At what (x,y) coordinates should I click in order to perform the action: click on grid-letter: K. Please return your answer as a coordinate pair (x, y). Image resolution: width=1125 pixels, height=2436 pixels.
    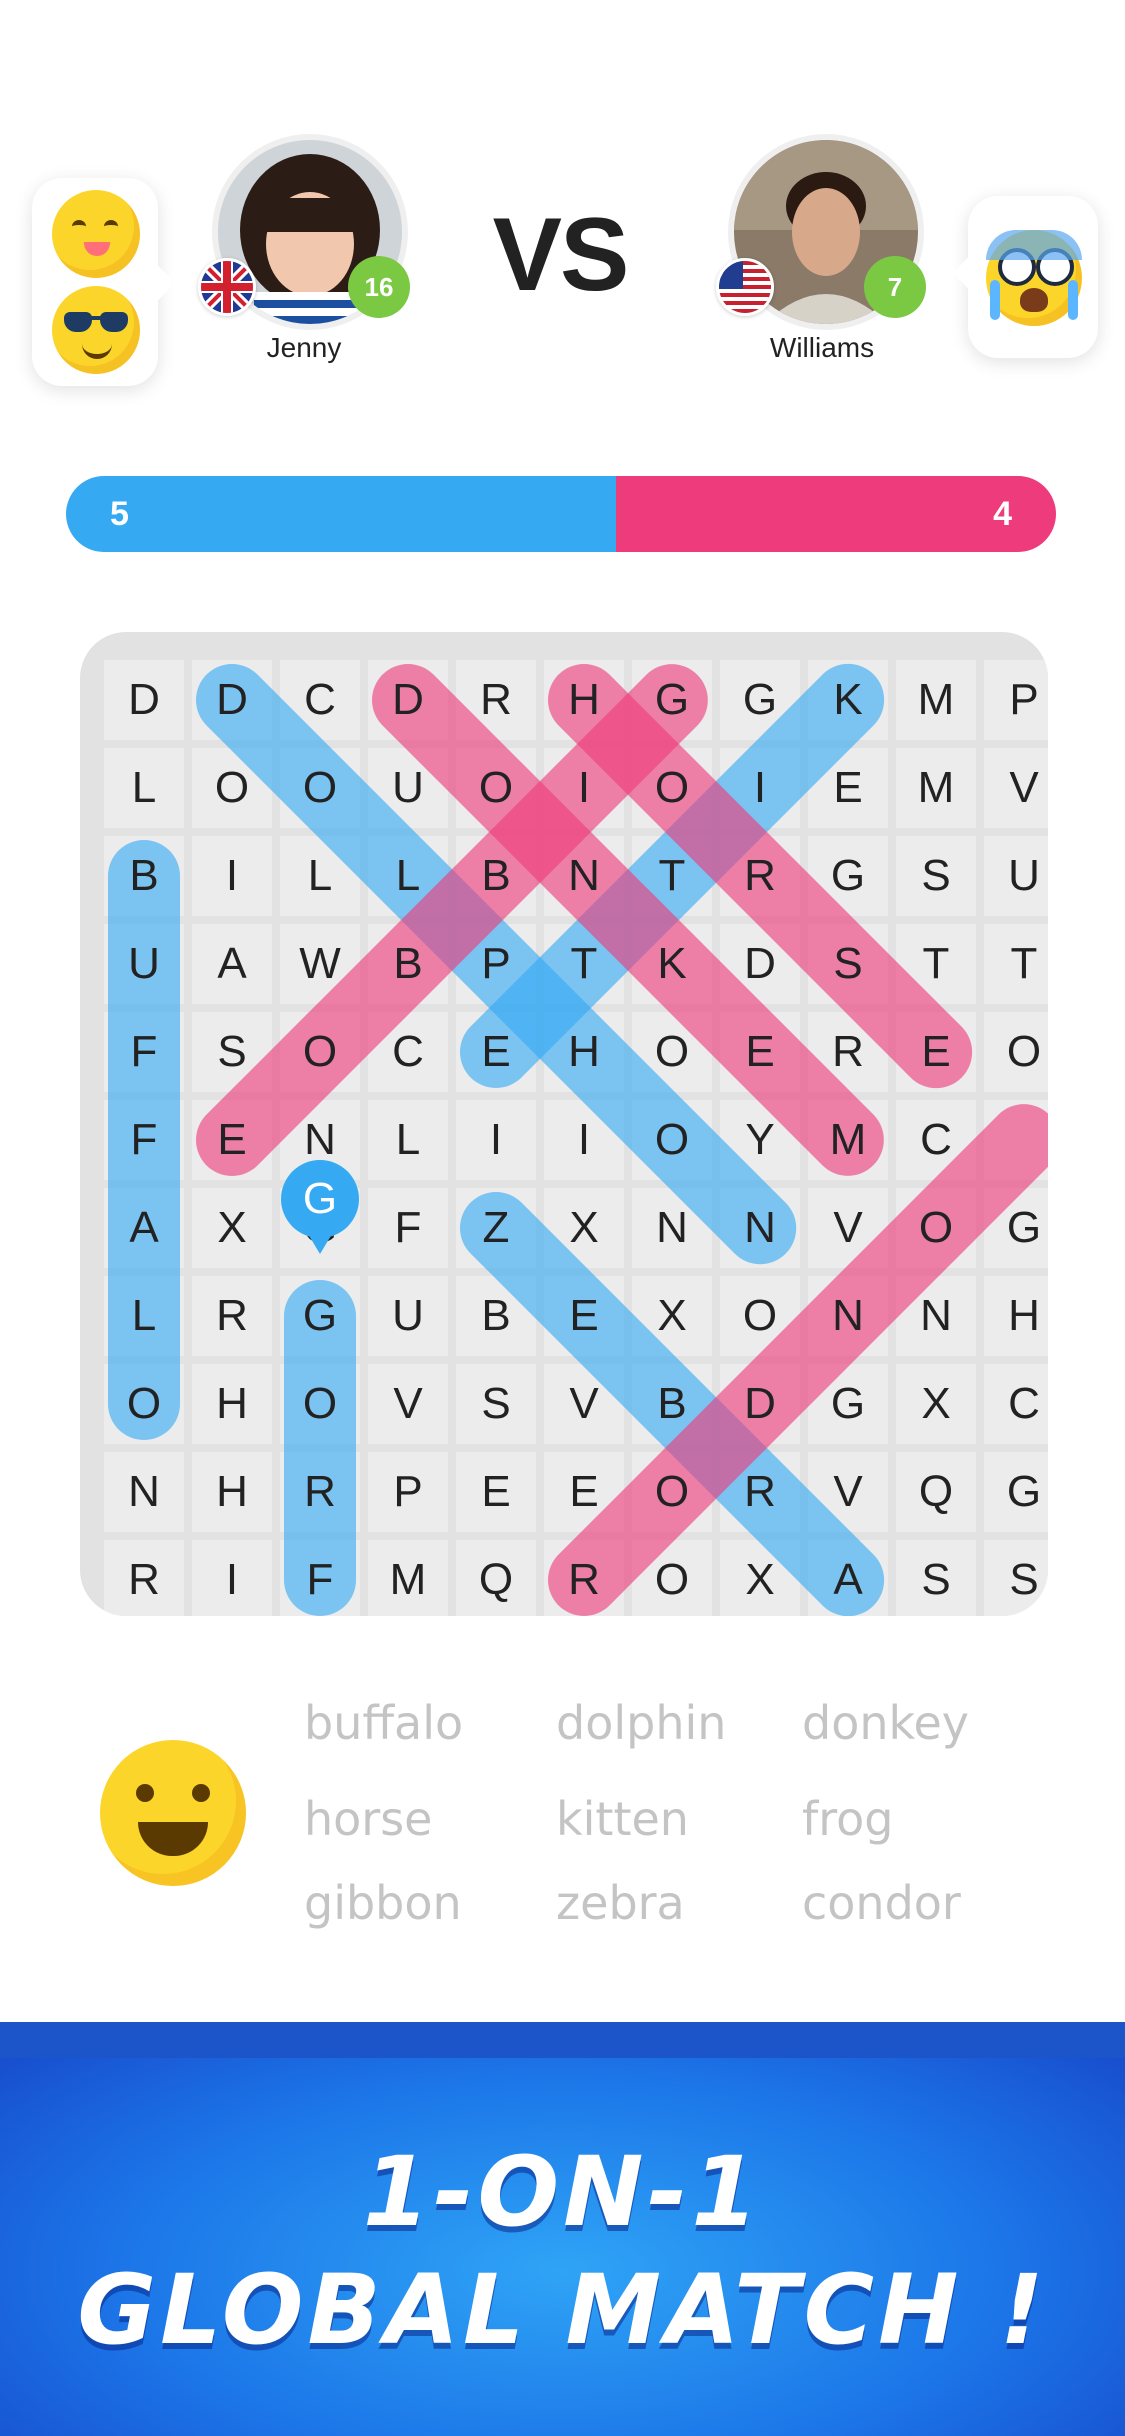
    Looking at the image, I should click on (848, 699).